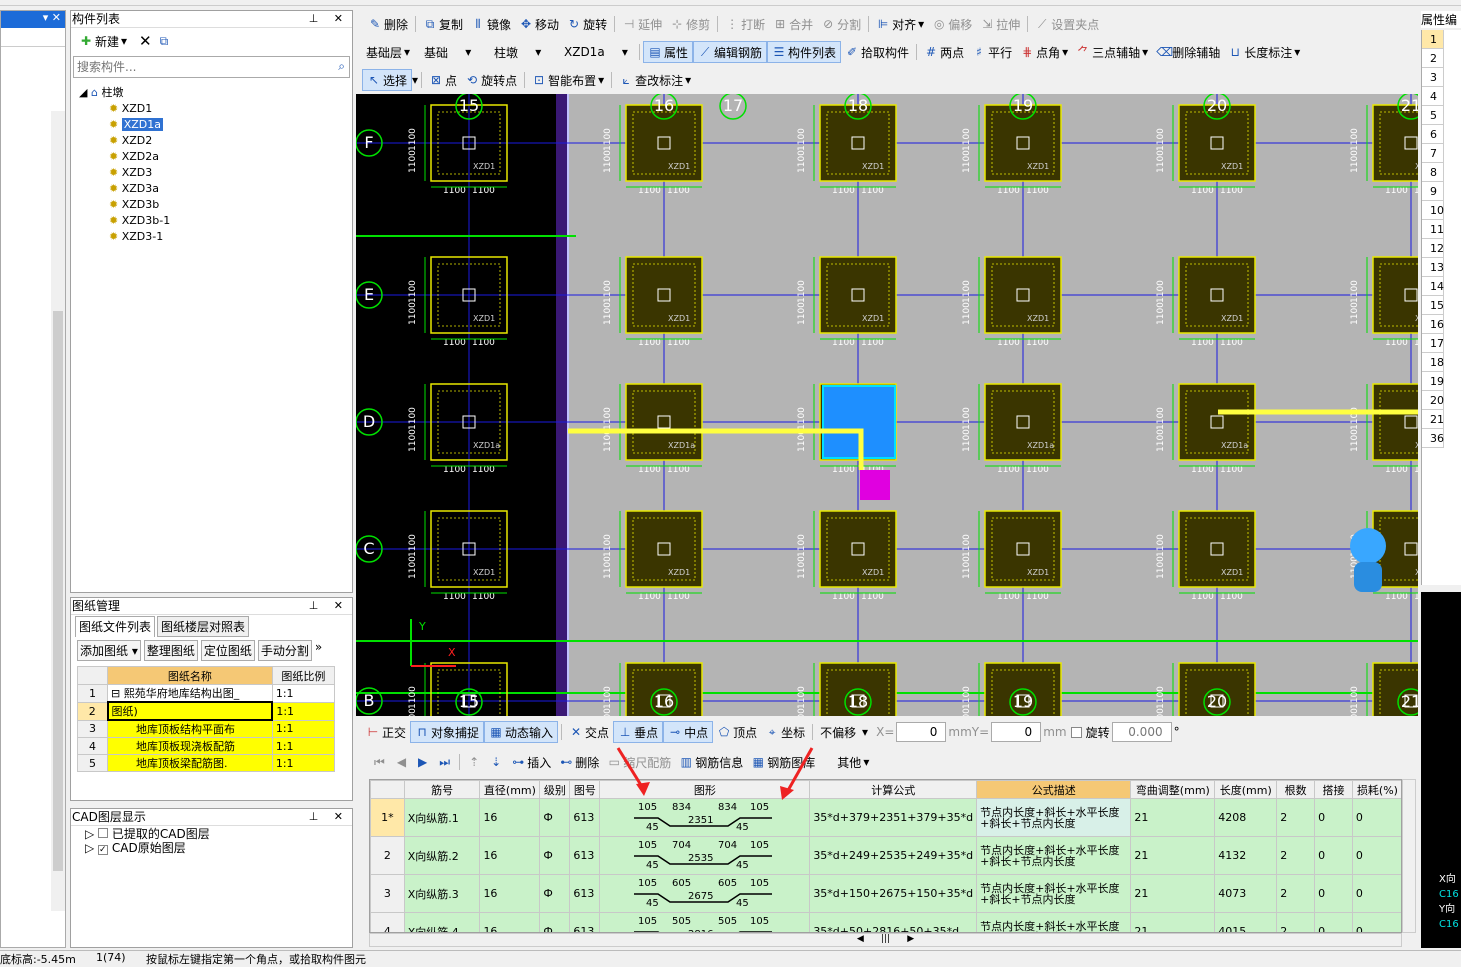 The width and height of the screenshot is (1461, 967). What do you see at coordinates (690, 24) in the screenshot?
I see `trim-button: ⊹ 修剪` at bounding box center [690, 24].